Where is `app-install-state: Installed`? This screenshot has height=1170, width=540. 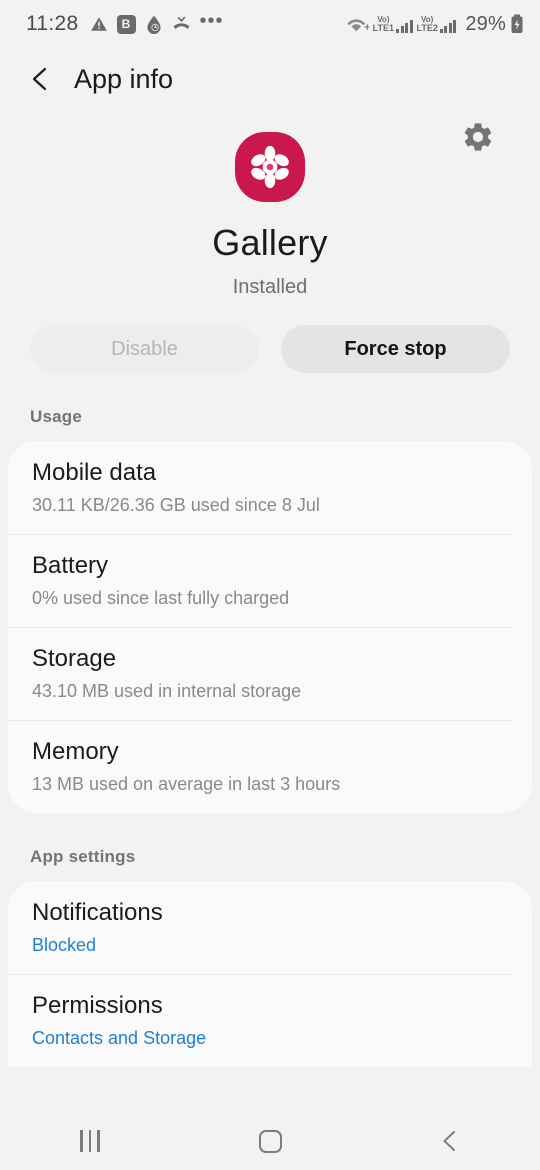 app-install-state: Installed is located at coordinates (270, 287).